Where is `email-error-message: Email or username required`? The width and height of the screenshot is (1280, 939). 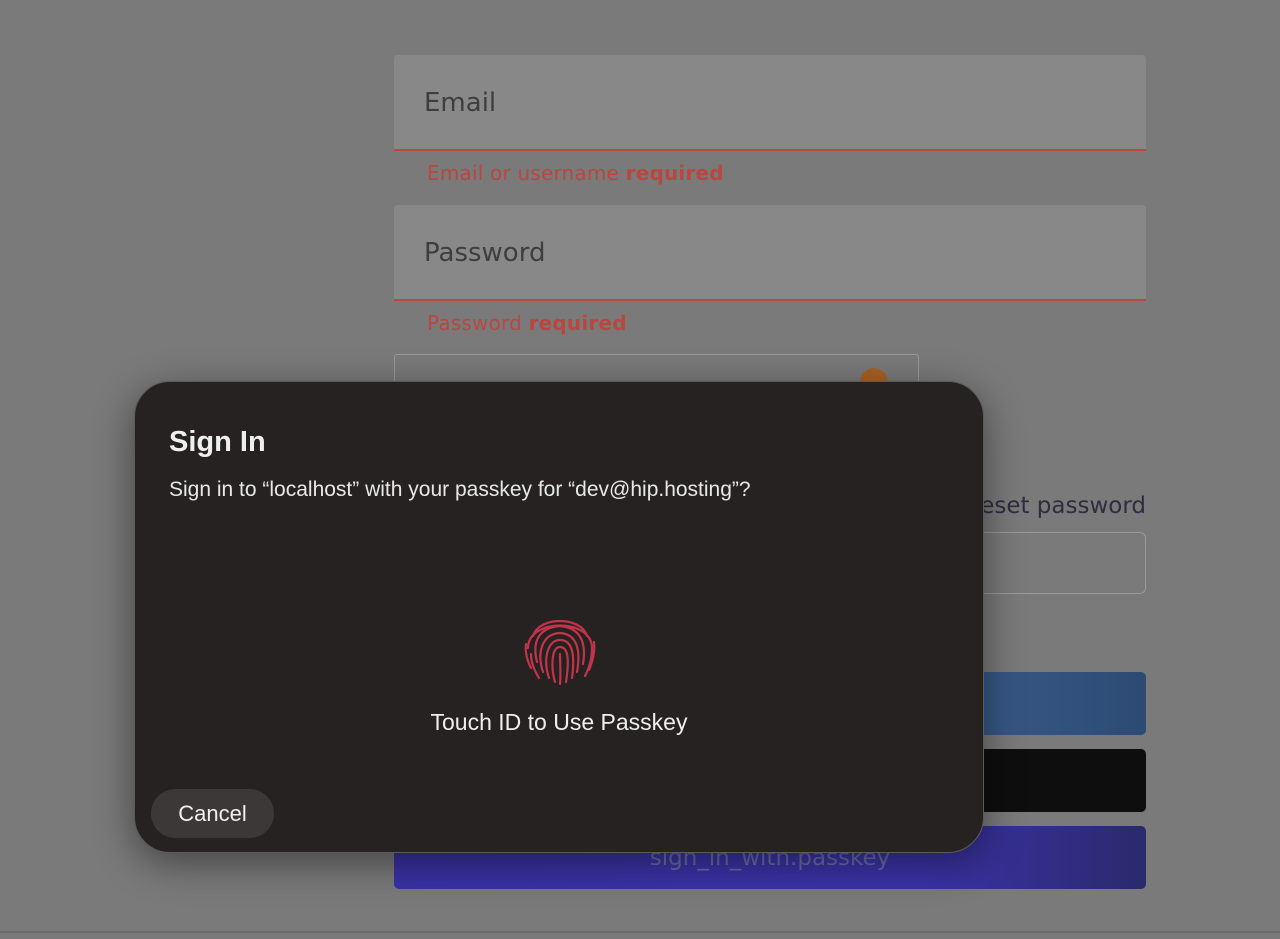
email-error-message: Email or username required is located at coordinates (575, 173).